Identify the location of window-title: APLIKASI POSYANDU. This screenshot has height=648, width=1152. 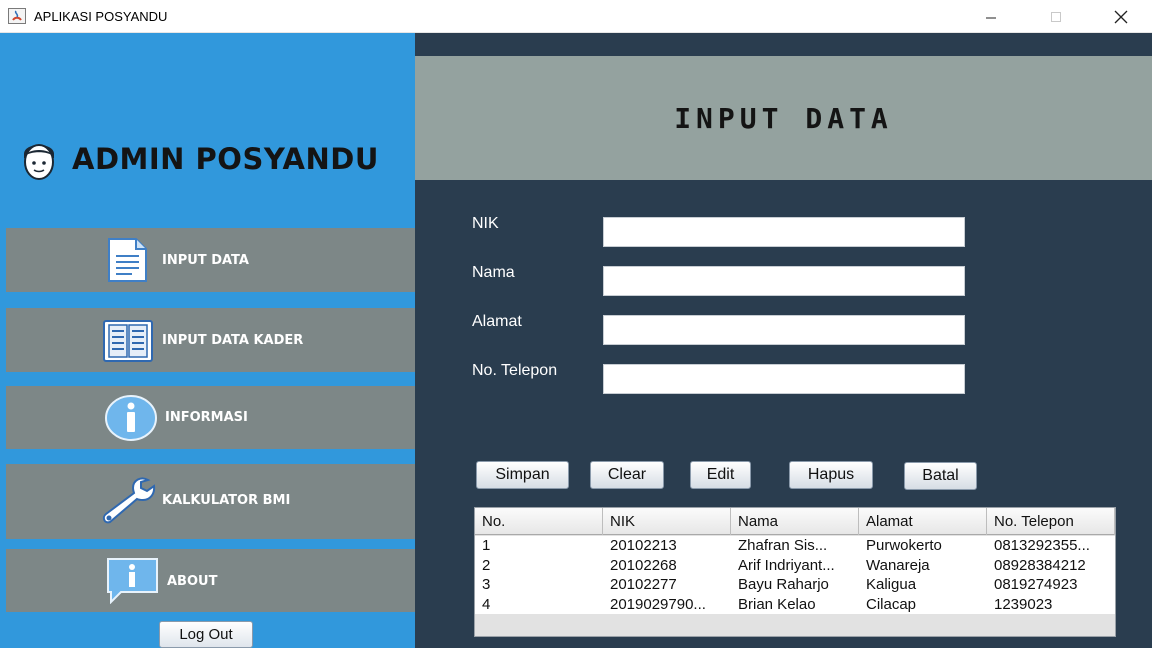
(101, 16).